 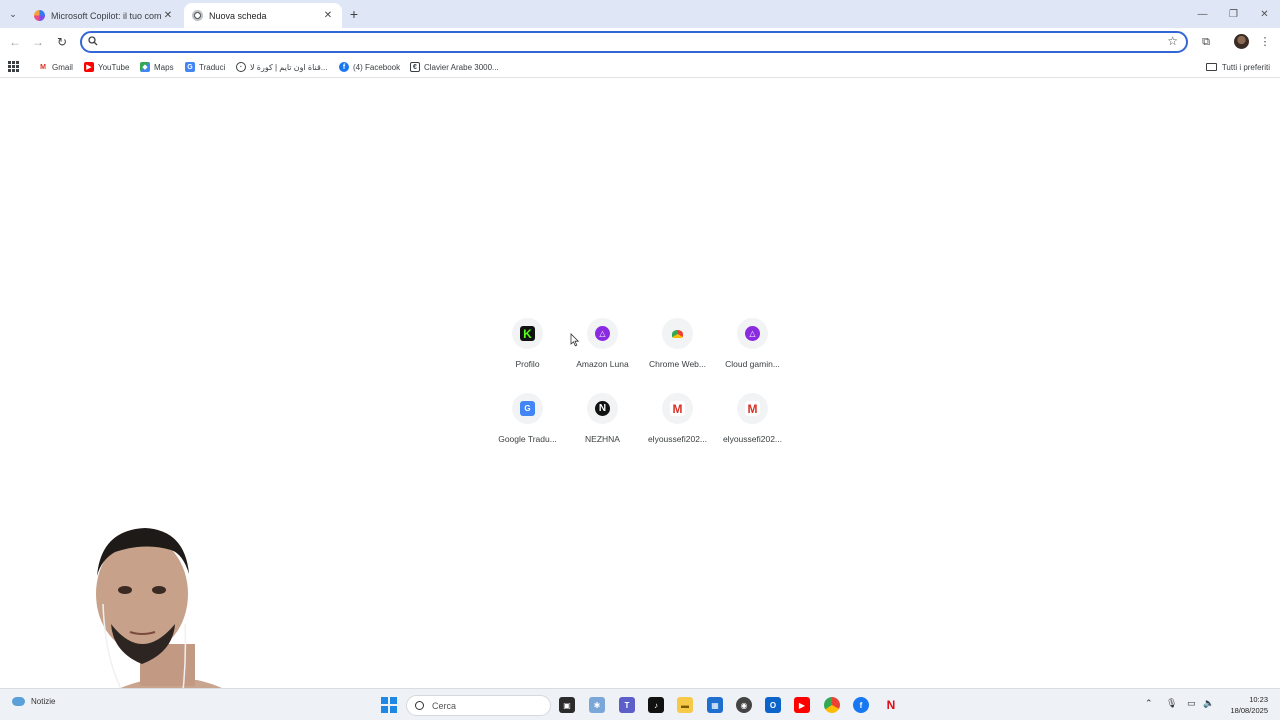 I want to click on bookmark-label: Maps, so click(x=164, y=67).